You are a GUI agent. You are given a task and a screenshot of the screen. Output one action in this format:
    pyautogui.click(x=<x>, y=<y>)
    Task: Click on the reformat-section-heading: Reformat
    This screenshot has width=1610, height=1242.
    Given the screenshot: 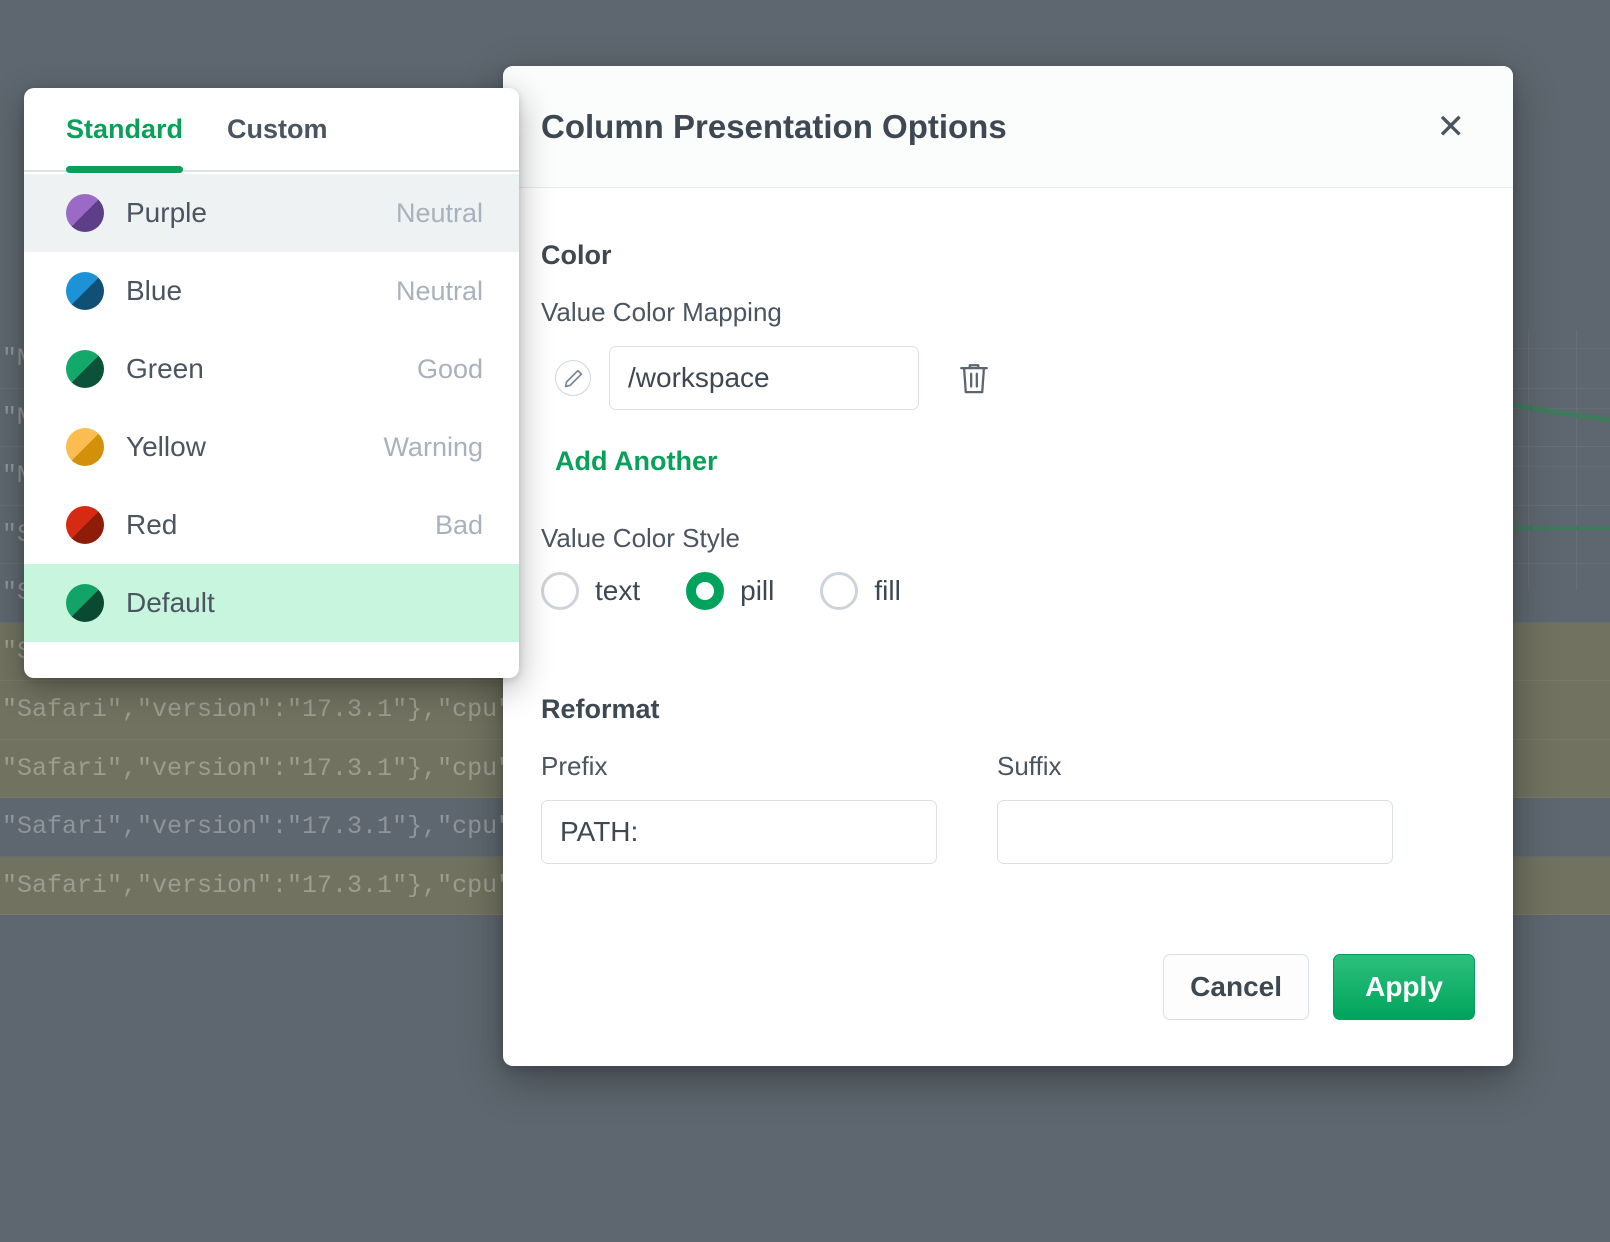 What is the action you would take?
    pyautogui.click(x=600, y=709)
    